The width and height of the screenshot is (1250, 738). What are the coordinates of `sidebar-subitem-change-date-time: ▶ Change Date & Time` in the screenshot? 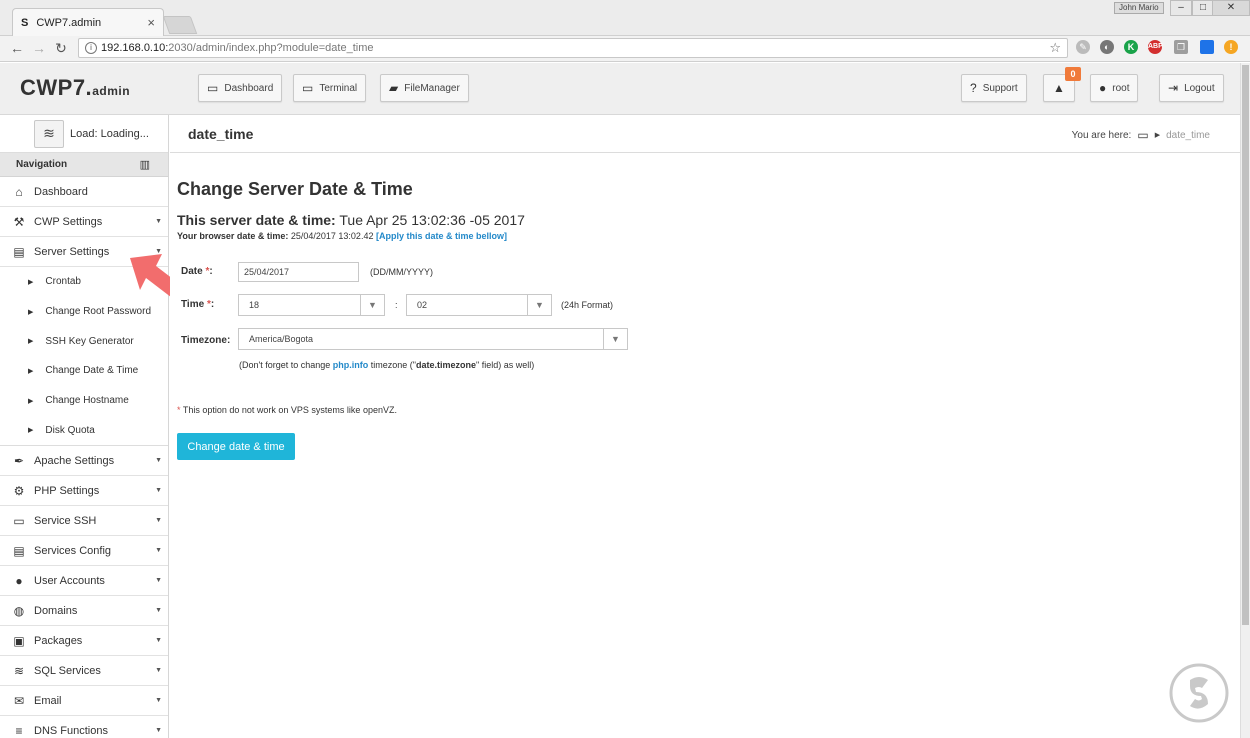 It's located at (84, 371).